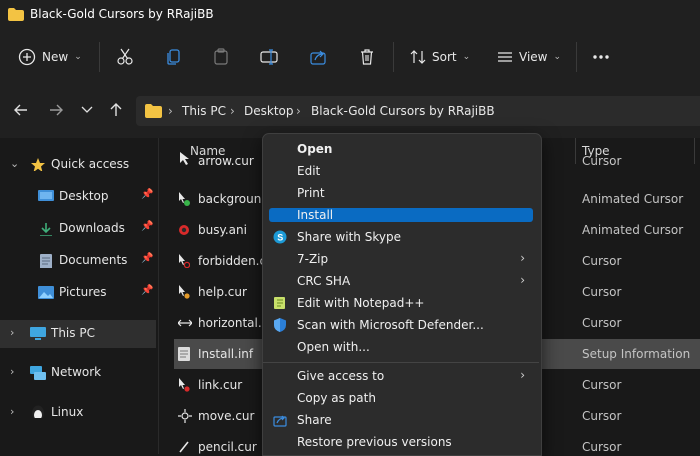 The image size is (700, 456). Describe the element at coordinates (222, 292) in the screenshot. I see `file-name: help.cur` at that location.